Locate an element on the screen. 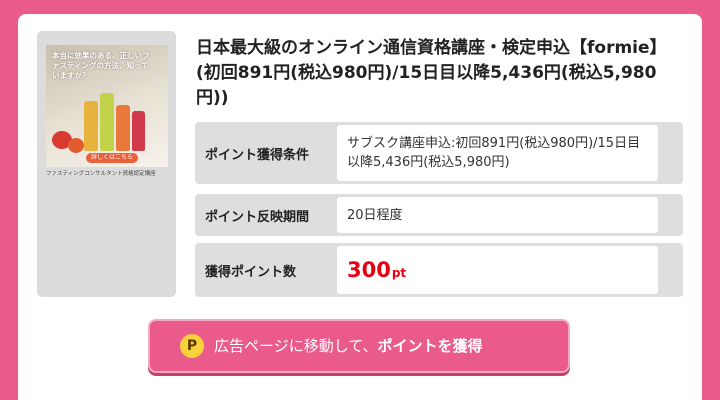  banner-caption: ファスティングコンサルタント資格認定講座 is located at coordinates (101, 174).